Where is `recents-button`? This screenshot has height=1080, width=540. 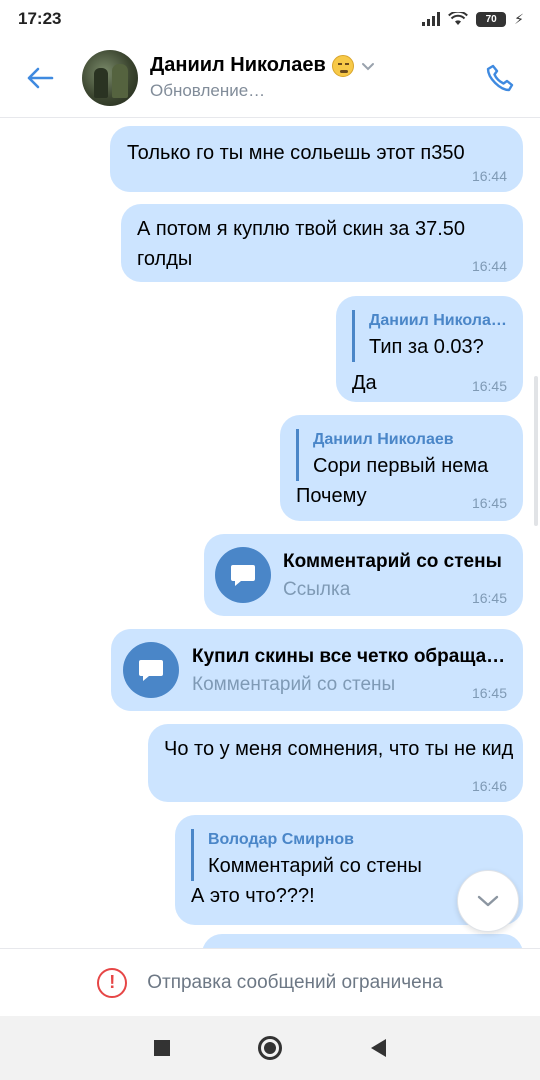
recents-button is located at coordinates (162, 1048).